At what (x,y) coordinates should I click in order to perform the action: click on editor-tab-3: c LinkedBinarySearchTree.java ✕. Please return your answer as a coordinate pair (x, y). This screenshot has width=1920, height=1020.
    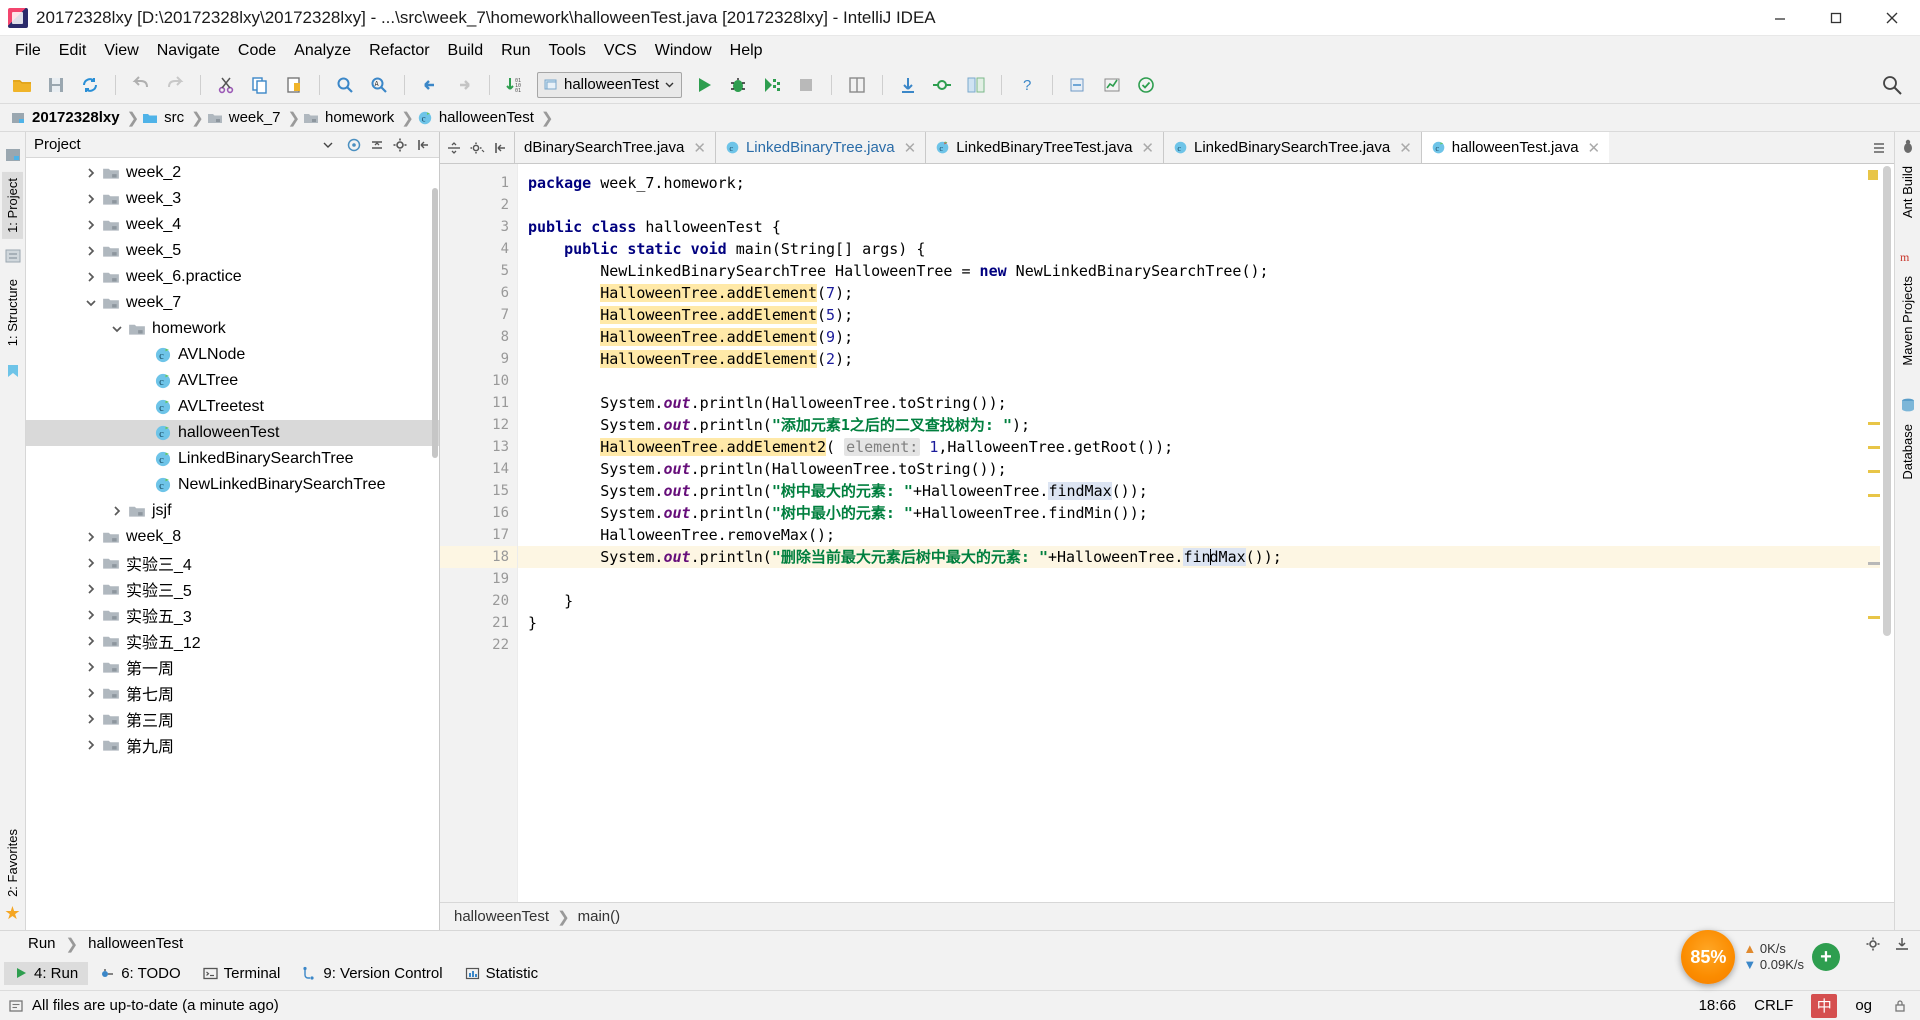
    Looking at the image, I should click on (1292, 147).